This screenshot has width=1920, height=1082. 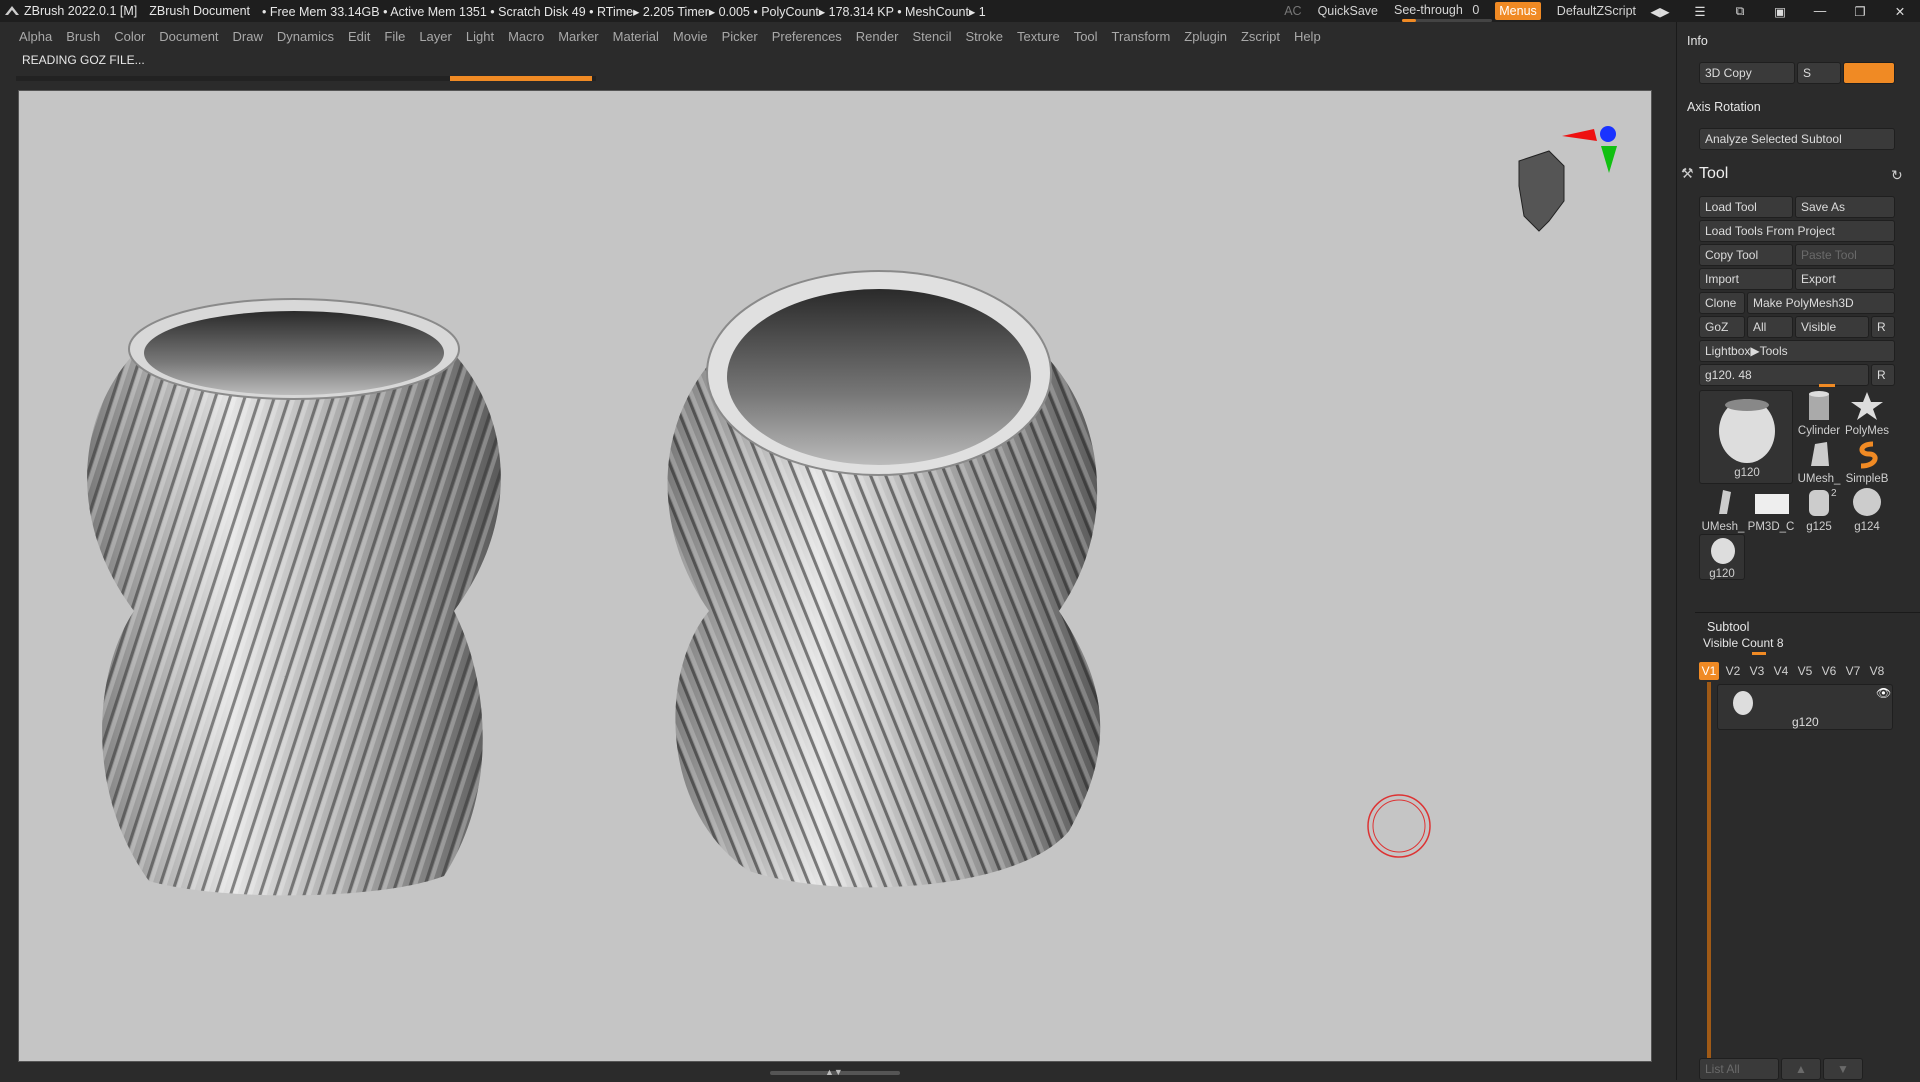 I want to click on subtool-visibility-icon: 👁, so click(x=1883, y=693).